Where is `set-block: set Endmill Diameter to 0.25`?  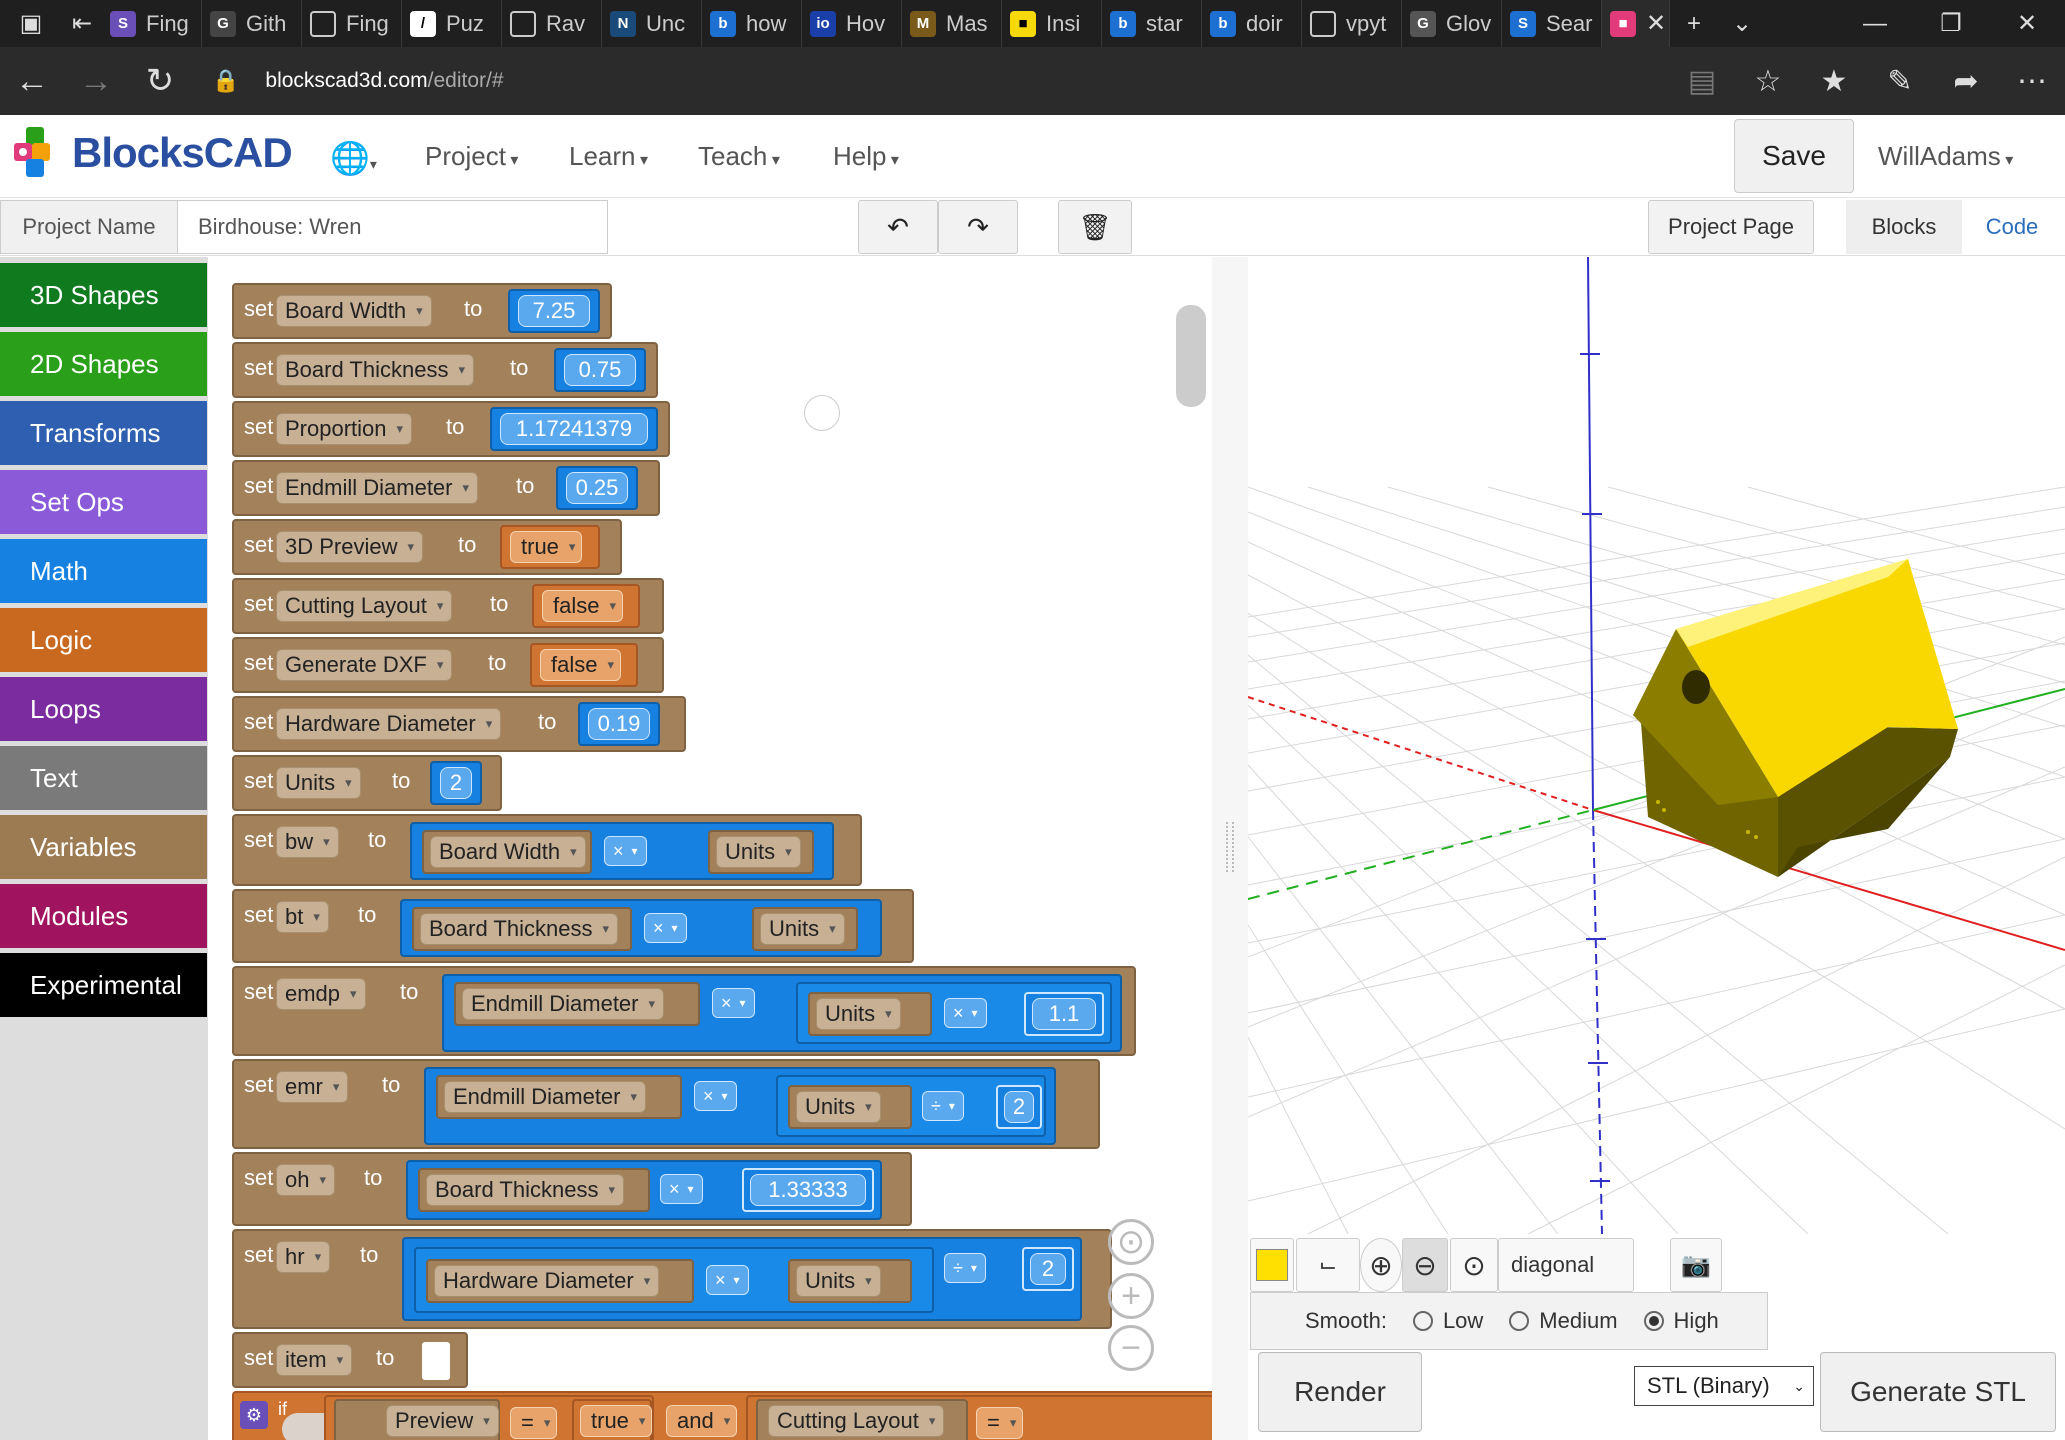
set-block: set Endmill Diameter to 0.25 is located at coordinates (446, 488).